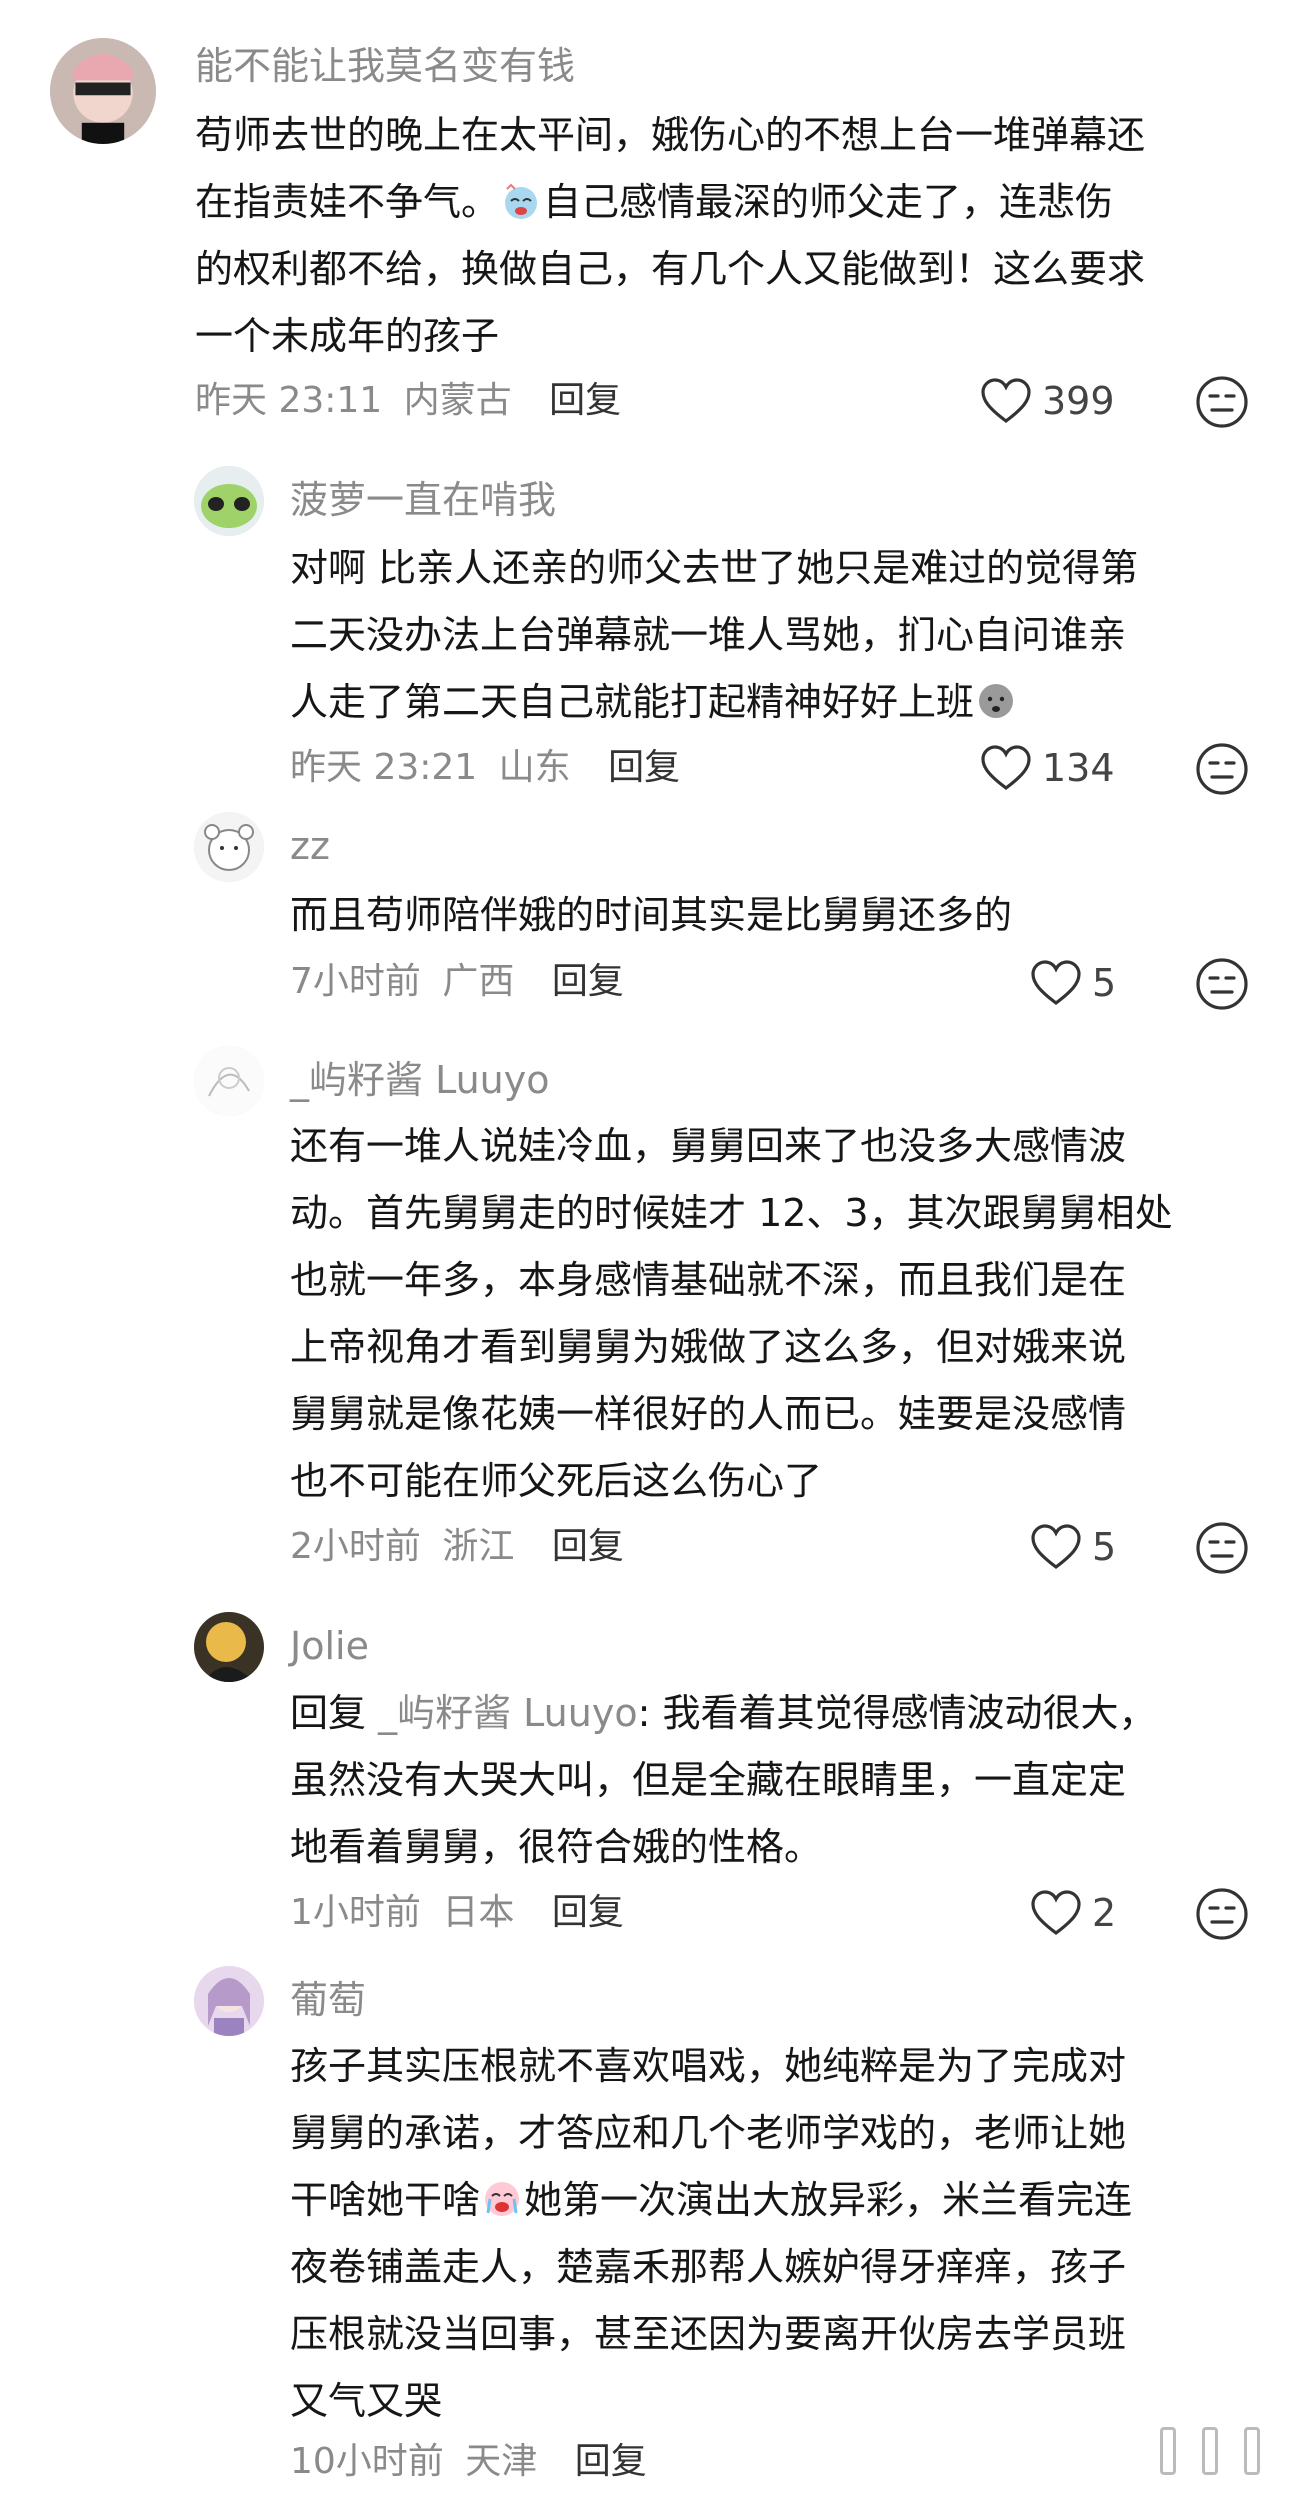 This screenshot has width=1290, height=2493. I want to click on like-button: 2, so click(1073, 1913).